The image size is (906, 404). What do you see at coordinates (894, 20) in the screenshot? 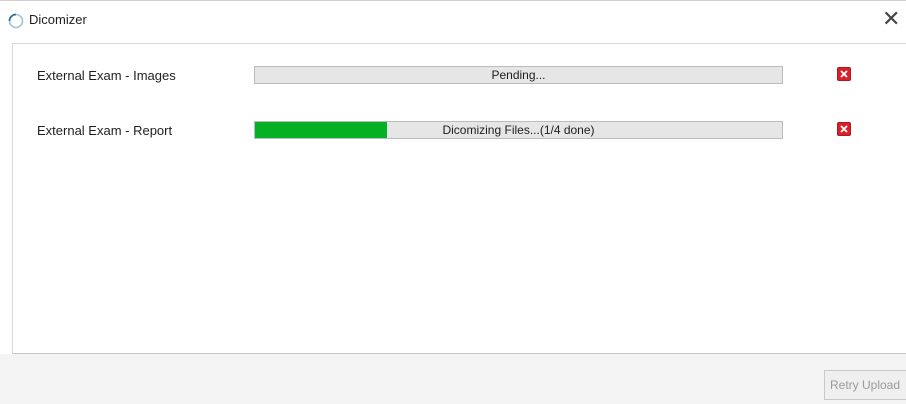
I see `close-icon: ✕` at bounding box center [894, 20].